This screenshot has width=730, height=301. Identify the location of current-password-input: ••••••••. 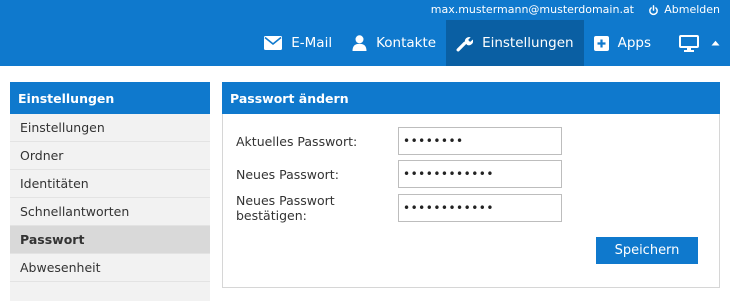
(480, 141).